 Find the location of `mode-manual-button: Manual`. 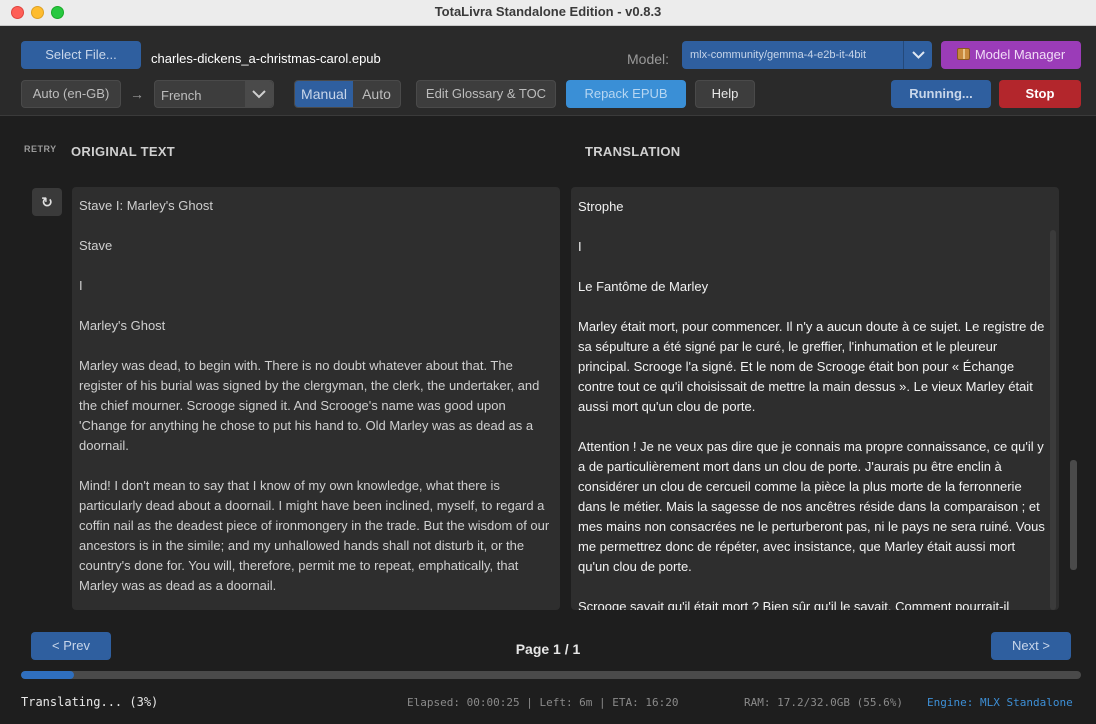

mode-manual-button: Manual is located at coordinates (324, 94).